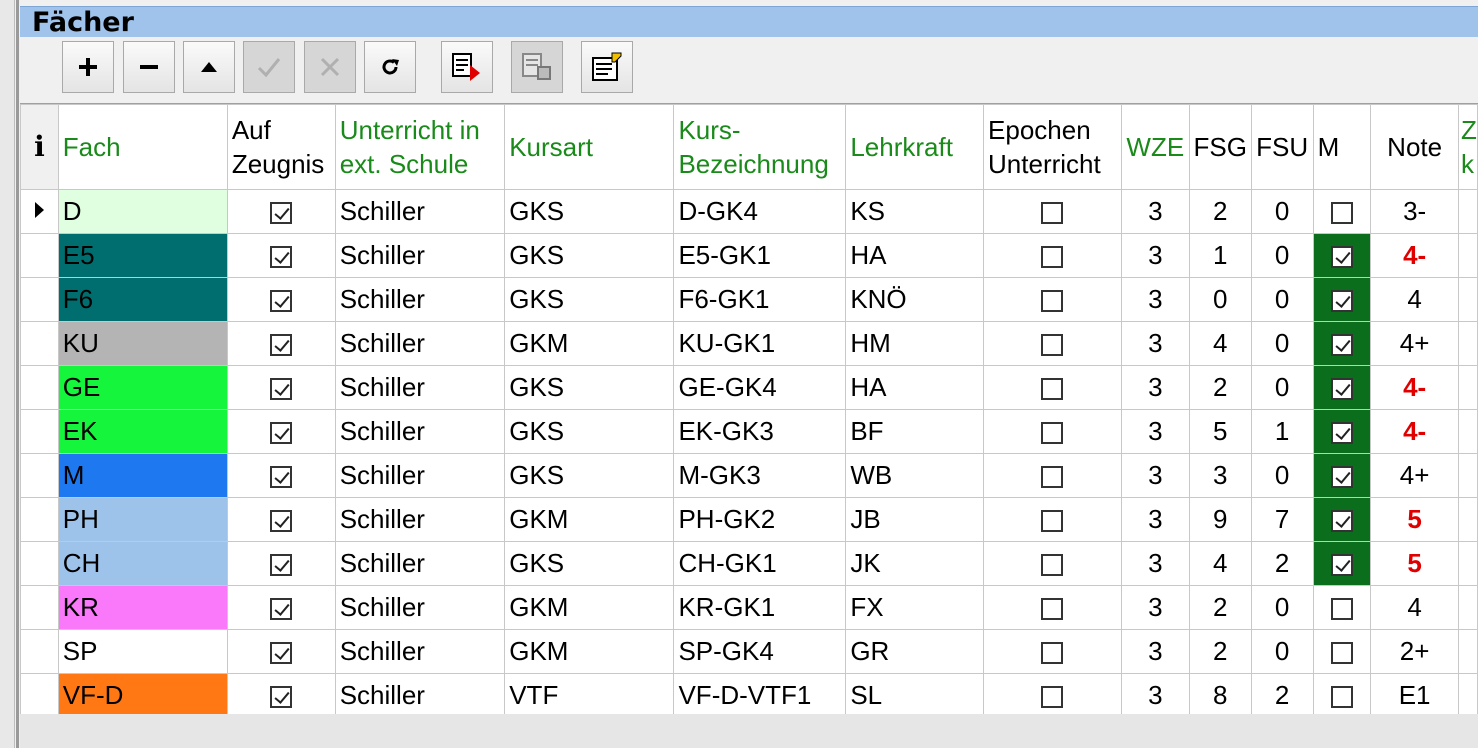 The image size is (1478, 748). Describe the element at coordinates (1220, 211) in the screenshot. I see `cell-fsg: 2` at that location.